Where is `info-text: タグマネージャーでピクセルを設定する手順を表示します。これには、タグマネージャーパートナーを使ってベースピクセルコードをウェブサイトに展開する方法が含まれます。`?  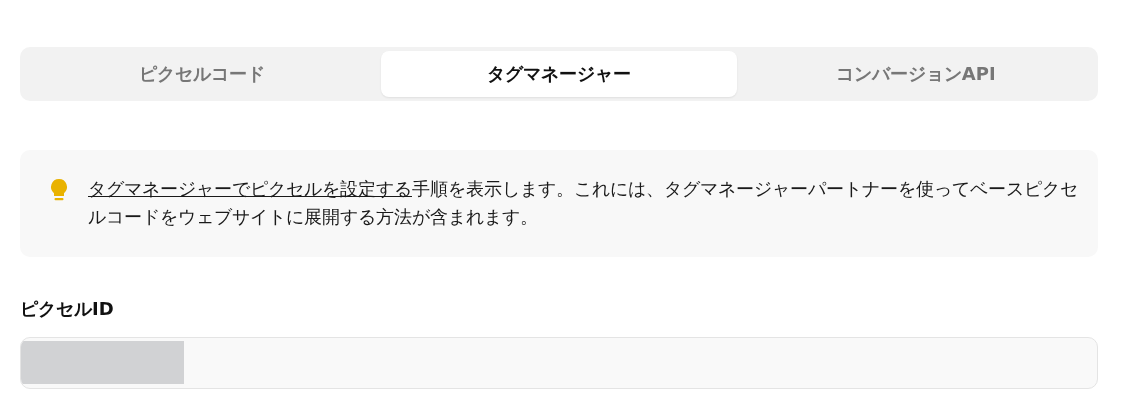 info-text: タグマネージャーでピクセルを設定する手順を表示します。これには、タグマネージャーパートナーを使ってベースピクセルコードをウェブサイトに展開する方法が含まれます。 is located at coordinates (583, 203).